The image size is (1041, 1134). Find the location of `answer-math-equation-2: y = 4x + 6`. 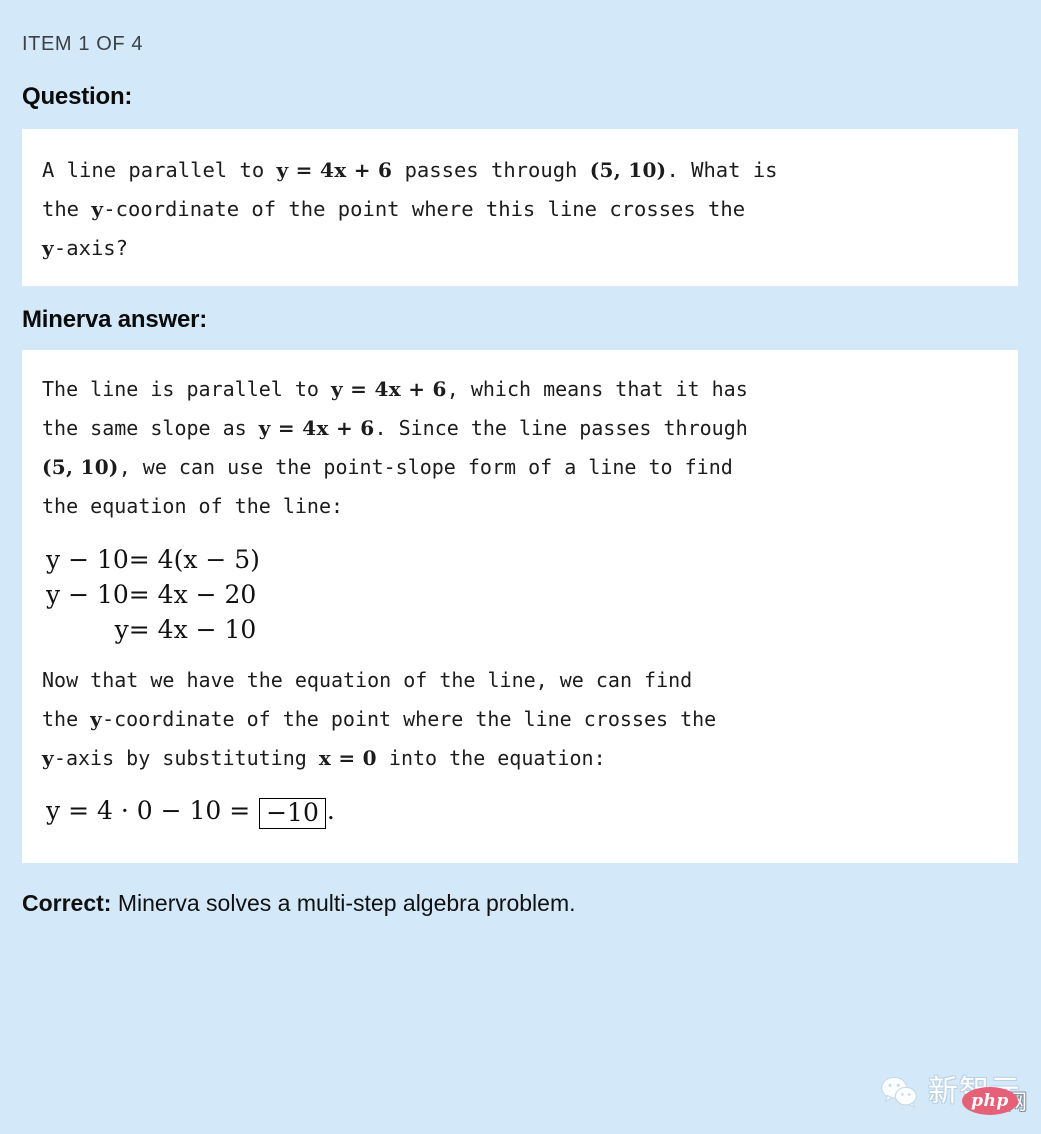

answer-math-equation-2: y = 4x + 6 is located at coordinates (316, 428).